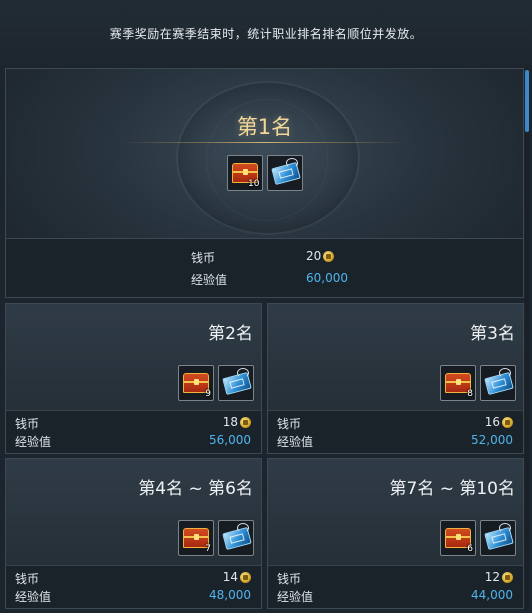 The image size is (532, 613). I want to click on reward-slot-chest: 7, so click(196, 538).